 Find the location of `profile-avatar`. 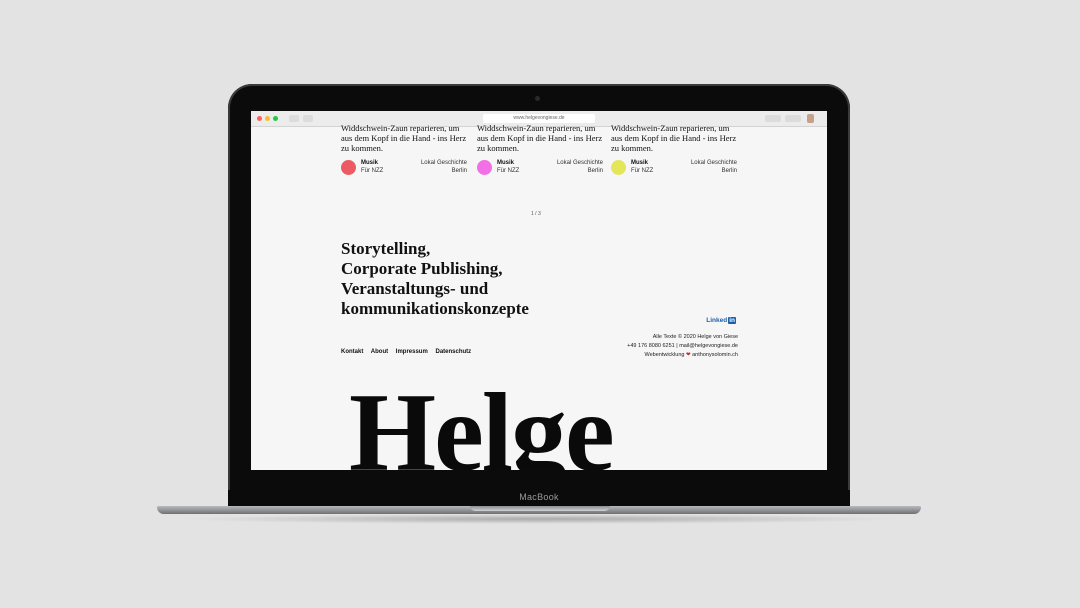

profile-avatar is located at coordinates (810, 118).